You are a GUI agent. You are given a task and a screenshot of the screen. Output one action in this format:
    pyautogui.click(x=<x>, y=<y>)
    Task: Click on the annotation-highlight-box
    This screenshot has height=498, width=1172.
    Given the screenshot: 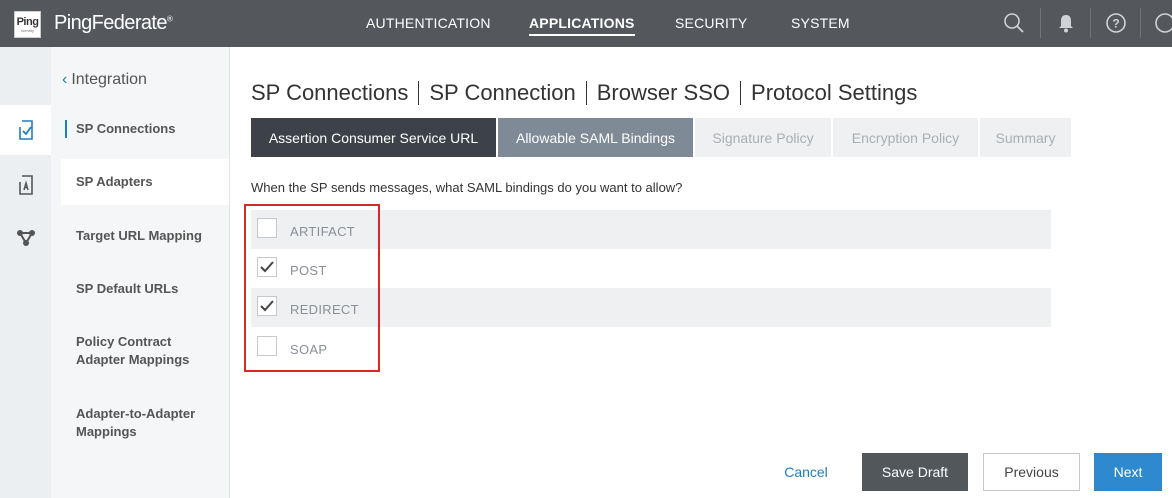 What is the action you would take?
    pyautogui.click(x=312, y=288)
    